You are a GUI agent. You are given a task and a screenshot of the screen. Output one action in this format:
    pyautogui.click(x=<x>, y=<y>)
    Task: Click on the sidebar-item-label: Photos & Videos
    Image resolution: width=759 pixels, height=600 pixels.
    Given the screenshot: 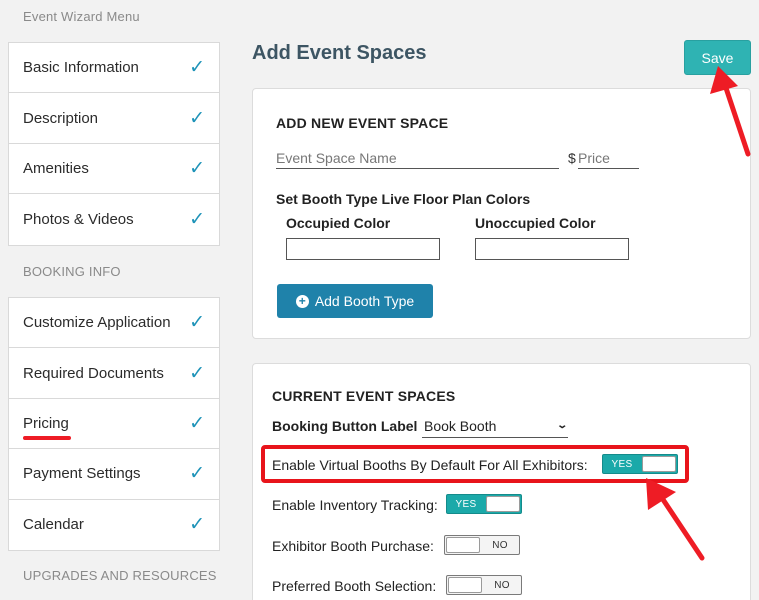 What is the action you would take?
    pyautogui.click(x=78, y=219)
    